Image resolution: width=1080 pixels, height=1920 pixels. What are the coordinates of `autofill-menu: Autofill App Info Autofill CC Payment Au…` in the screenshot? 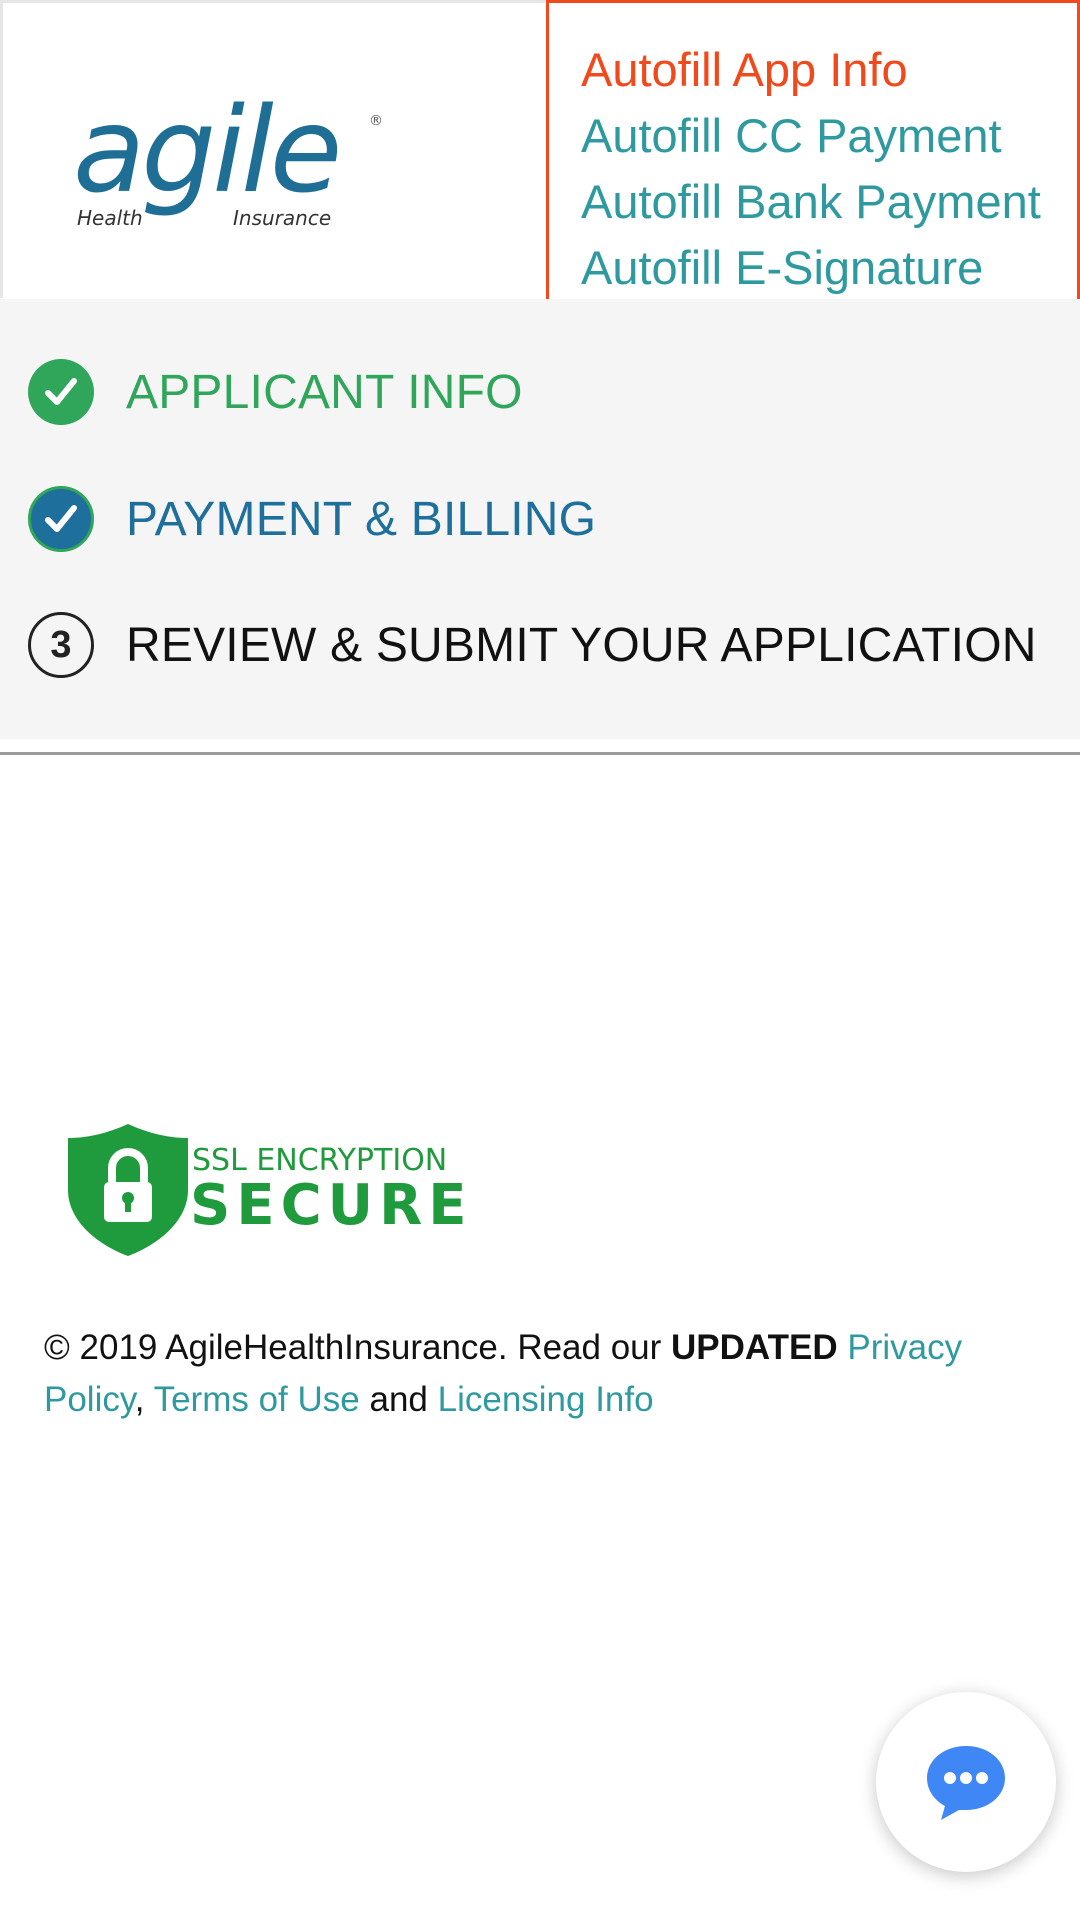 It's located at (813, 165).